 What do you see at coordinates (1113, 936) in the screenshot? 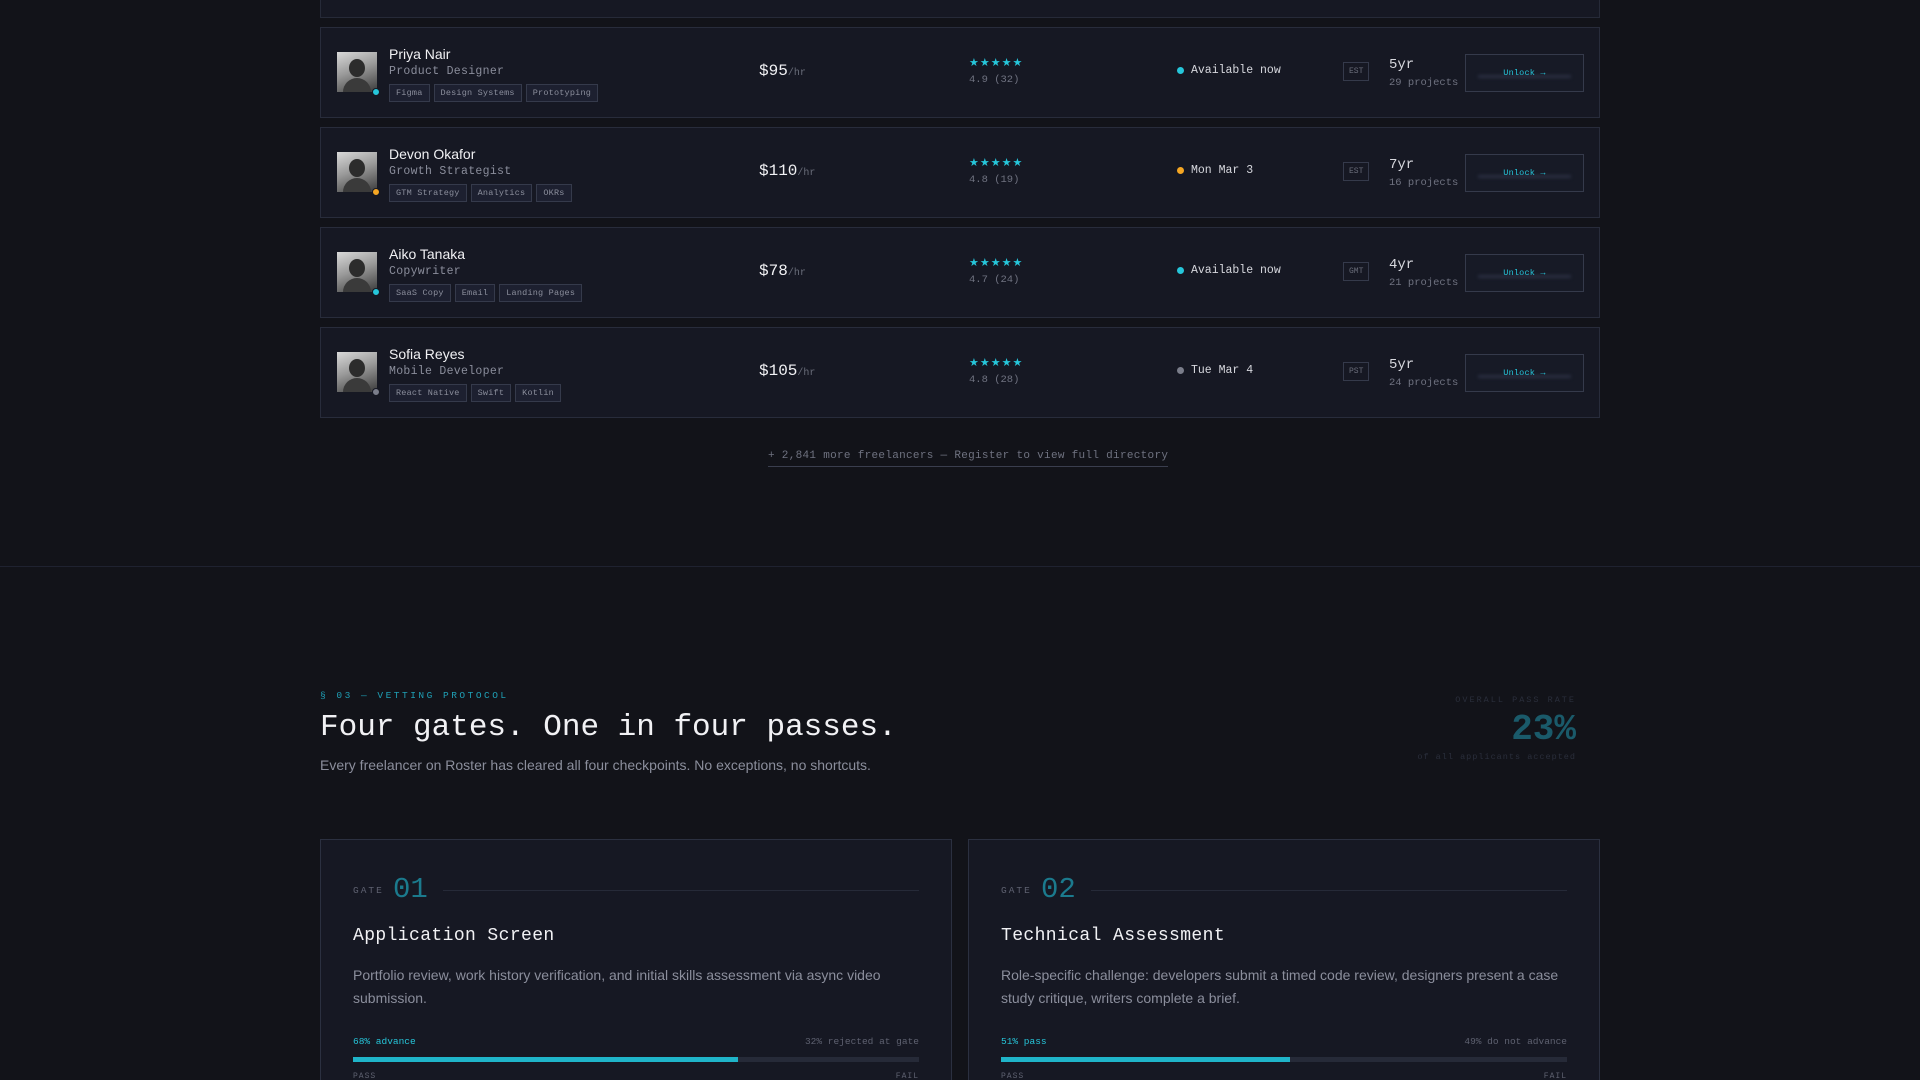
I see `gate-title: Technical Assessment` at bounding box center [1113, 936].